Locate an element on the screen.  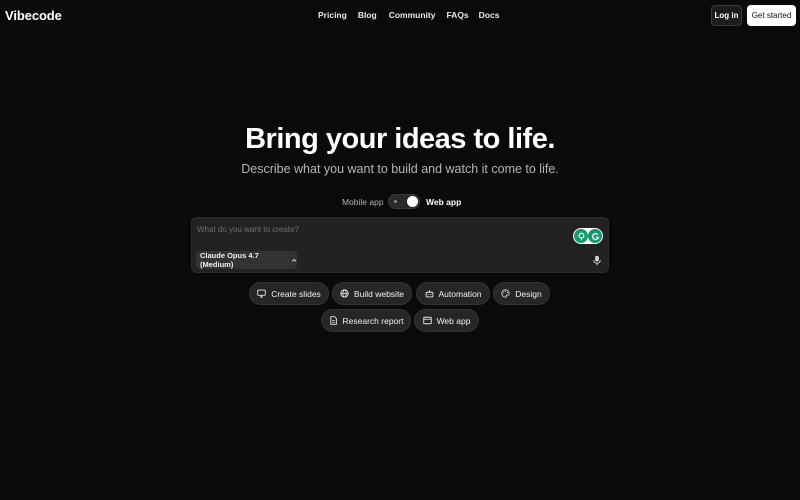
suggestion-web-app: Web app is located at coordinates (446, 320).